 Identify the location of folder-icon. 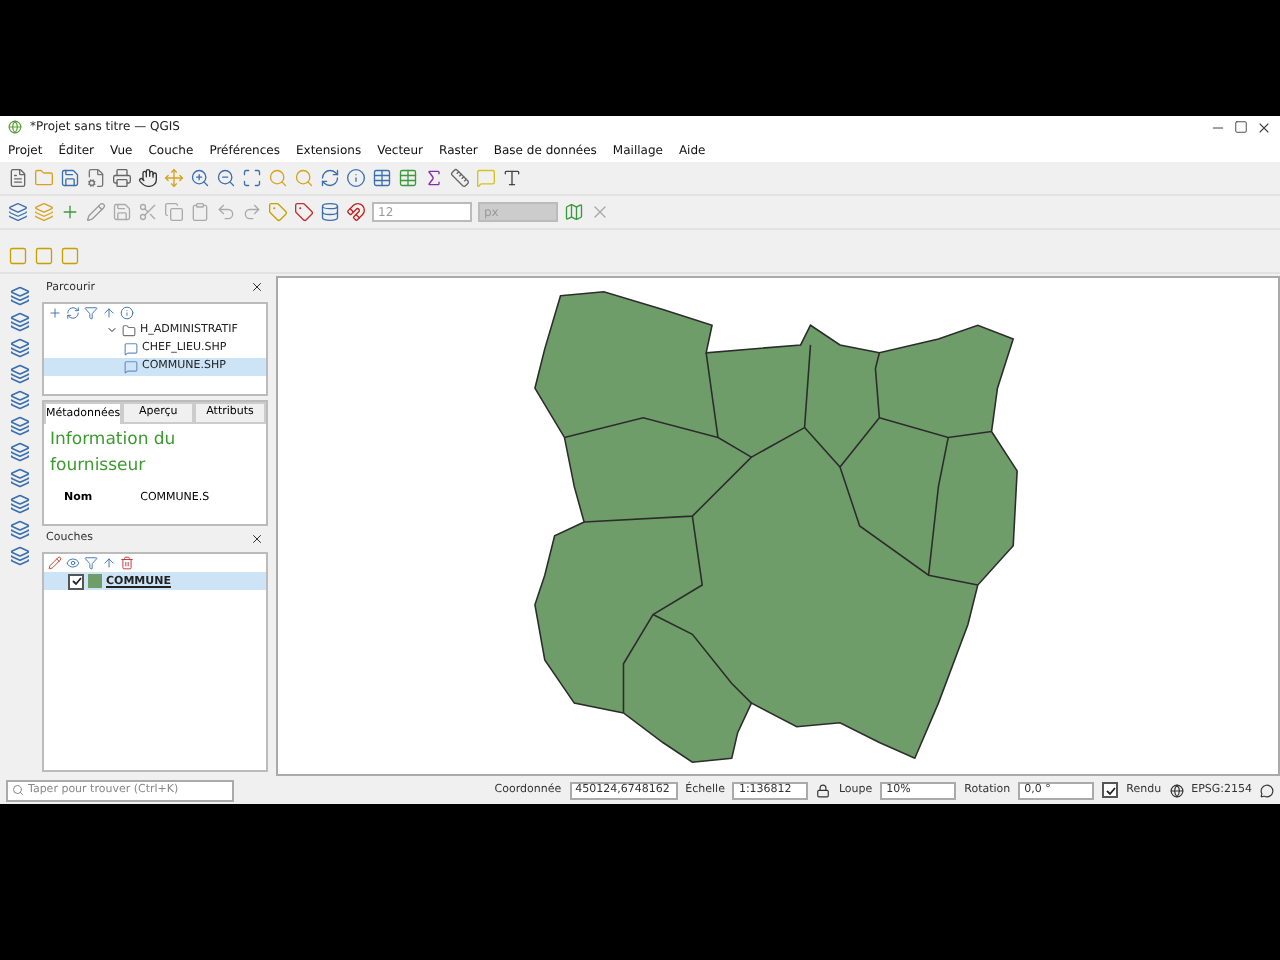
(129, 330).